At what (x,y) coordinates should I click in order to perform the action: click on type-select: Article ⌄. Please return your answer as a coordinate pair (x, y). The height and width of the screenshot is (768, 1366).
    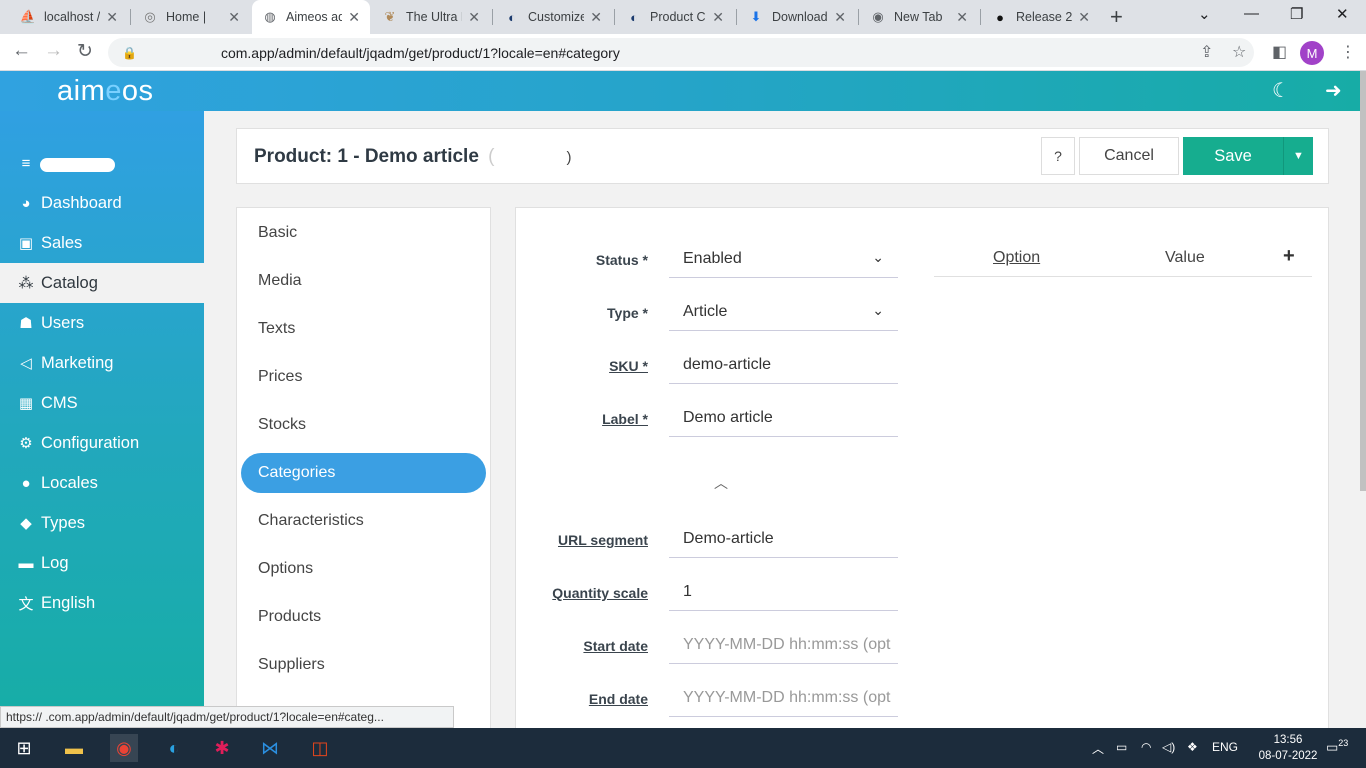
    Looking at the image, I should click on (783, 312).